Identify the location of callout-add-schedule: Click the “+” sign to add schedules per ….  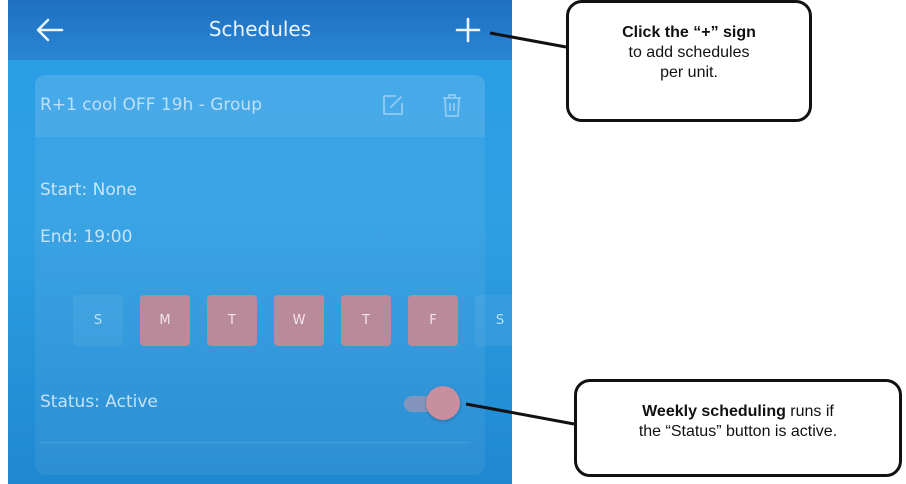
(689, 61).